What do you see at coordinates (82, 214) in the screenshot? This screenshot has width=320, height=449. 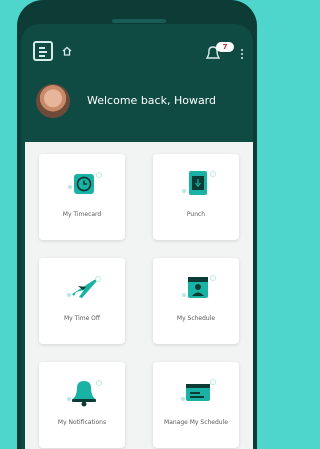 I see `tile-label: My Timecard` at bounding box center [82, 214].